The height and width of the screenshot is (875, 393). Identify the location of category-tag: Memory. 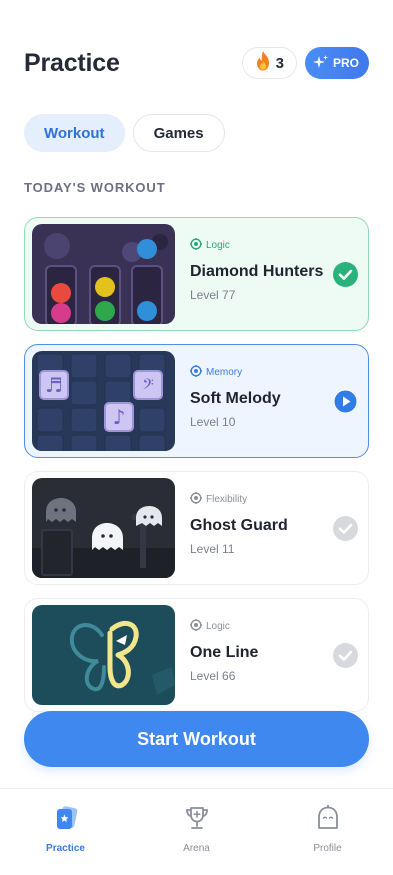
(235, 372).